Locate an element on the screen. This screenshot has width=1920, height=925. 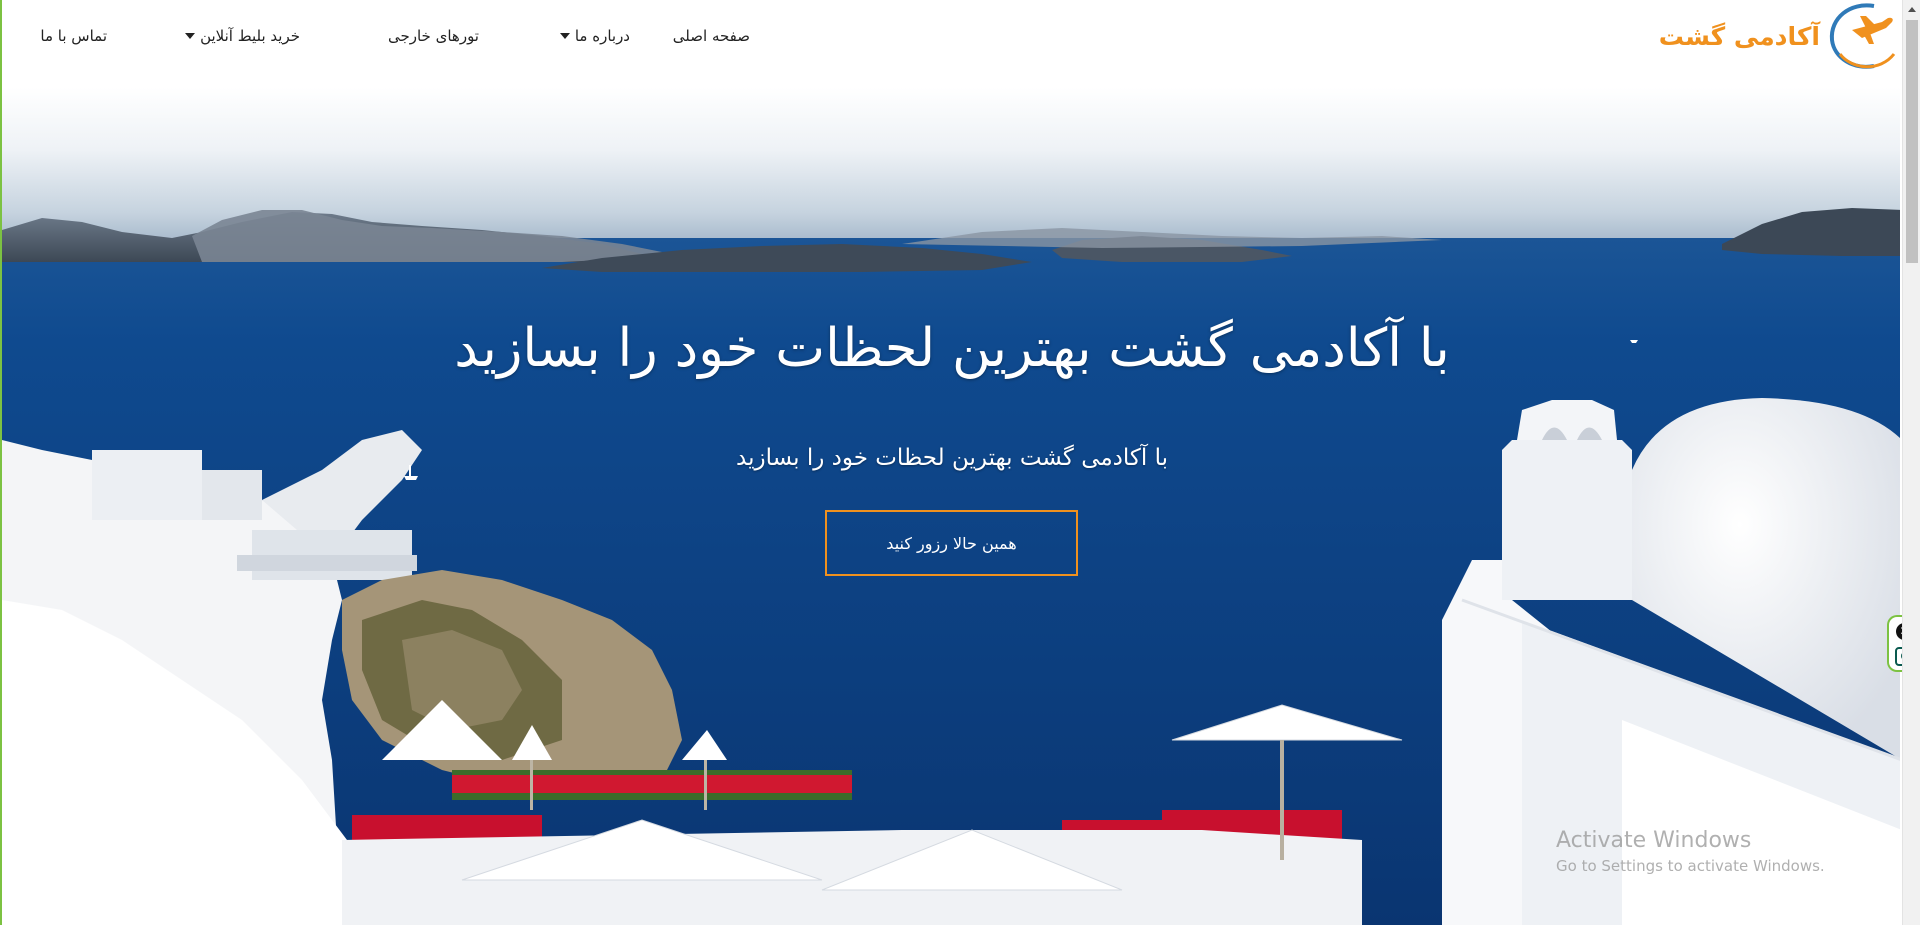
nav-item-foreign-tours: تورهای خارجی is located at coordinates (433, 36).